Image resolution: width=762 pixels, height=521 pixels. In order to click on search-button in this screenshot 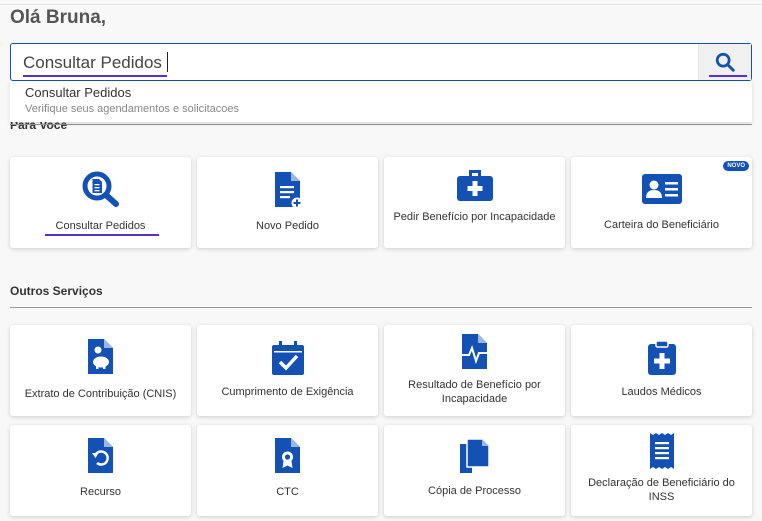, I will do `click(724, 62)`.